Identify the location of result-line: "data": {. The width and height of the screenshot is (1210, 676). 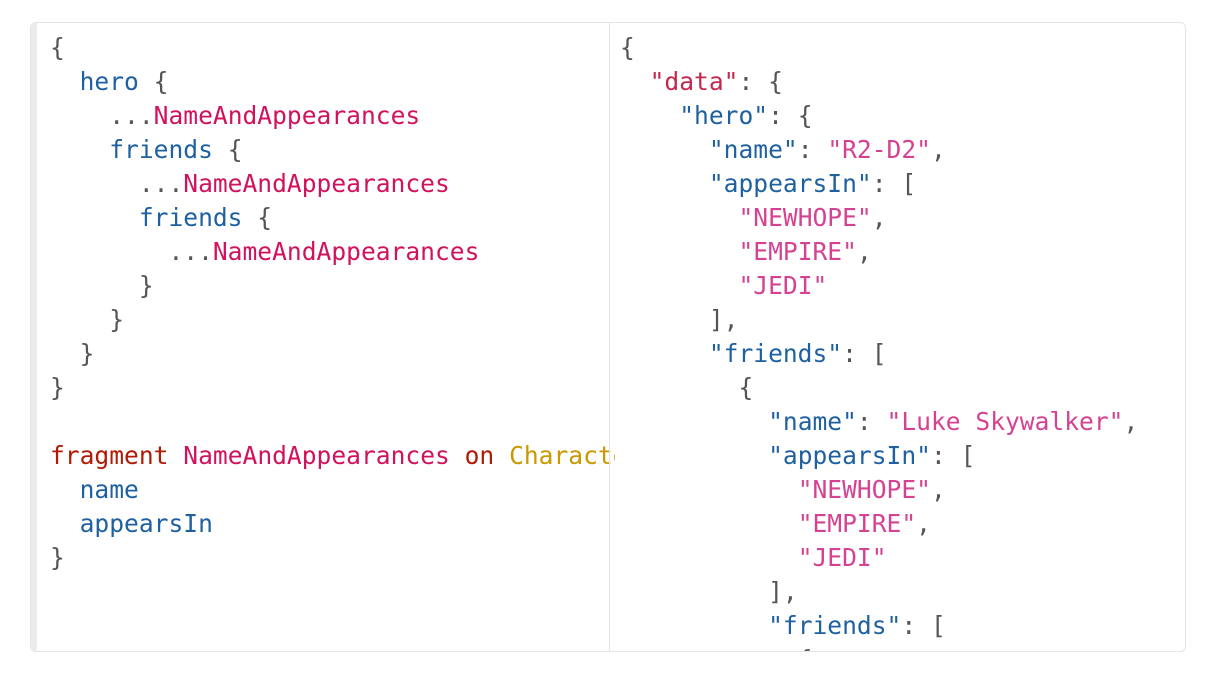
(879, 82).